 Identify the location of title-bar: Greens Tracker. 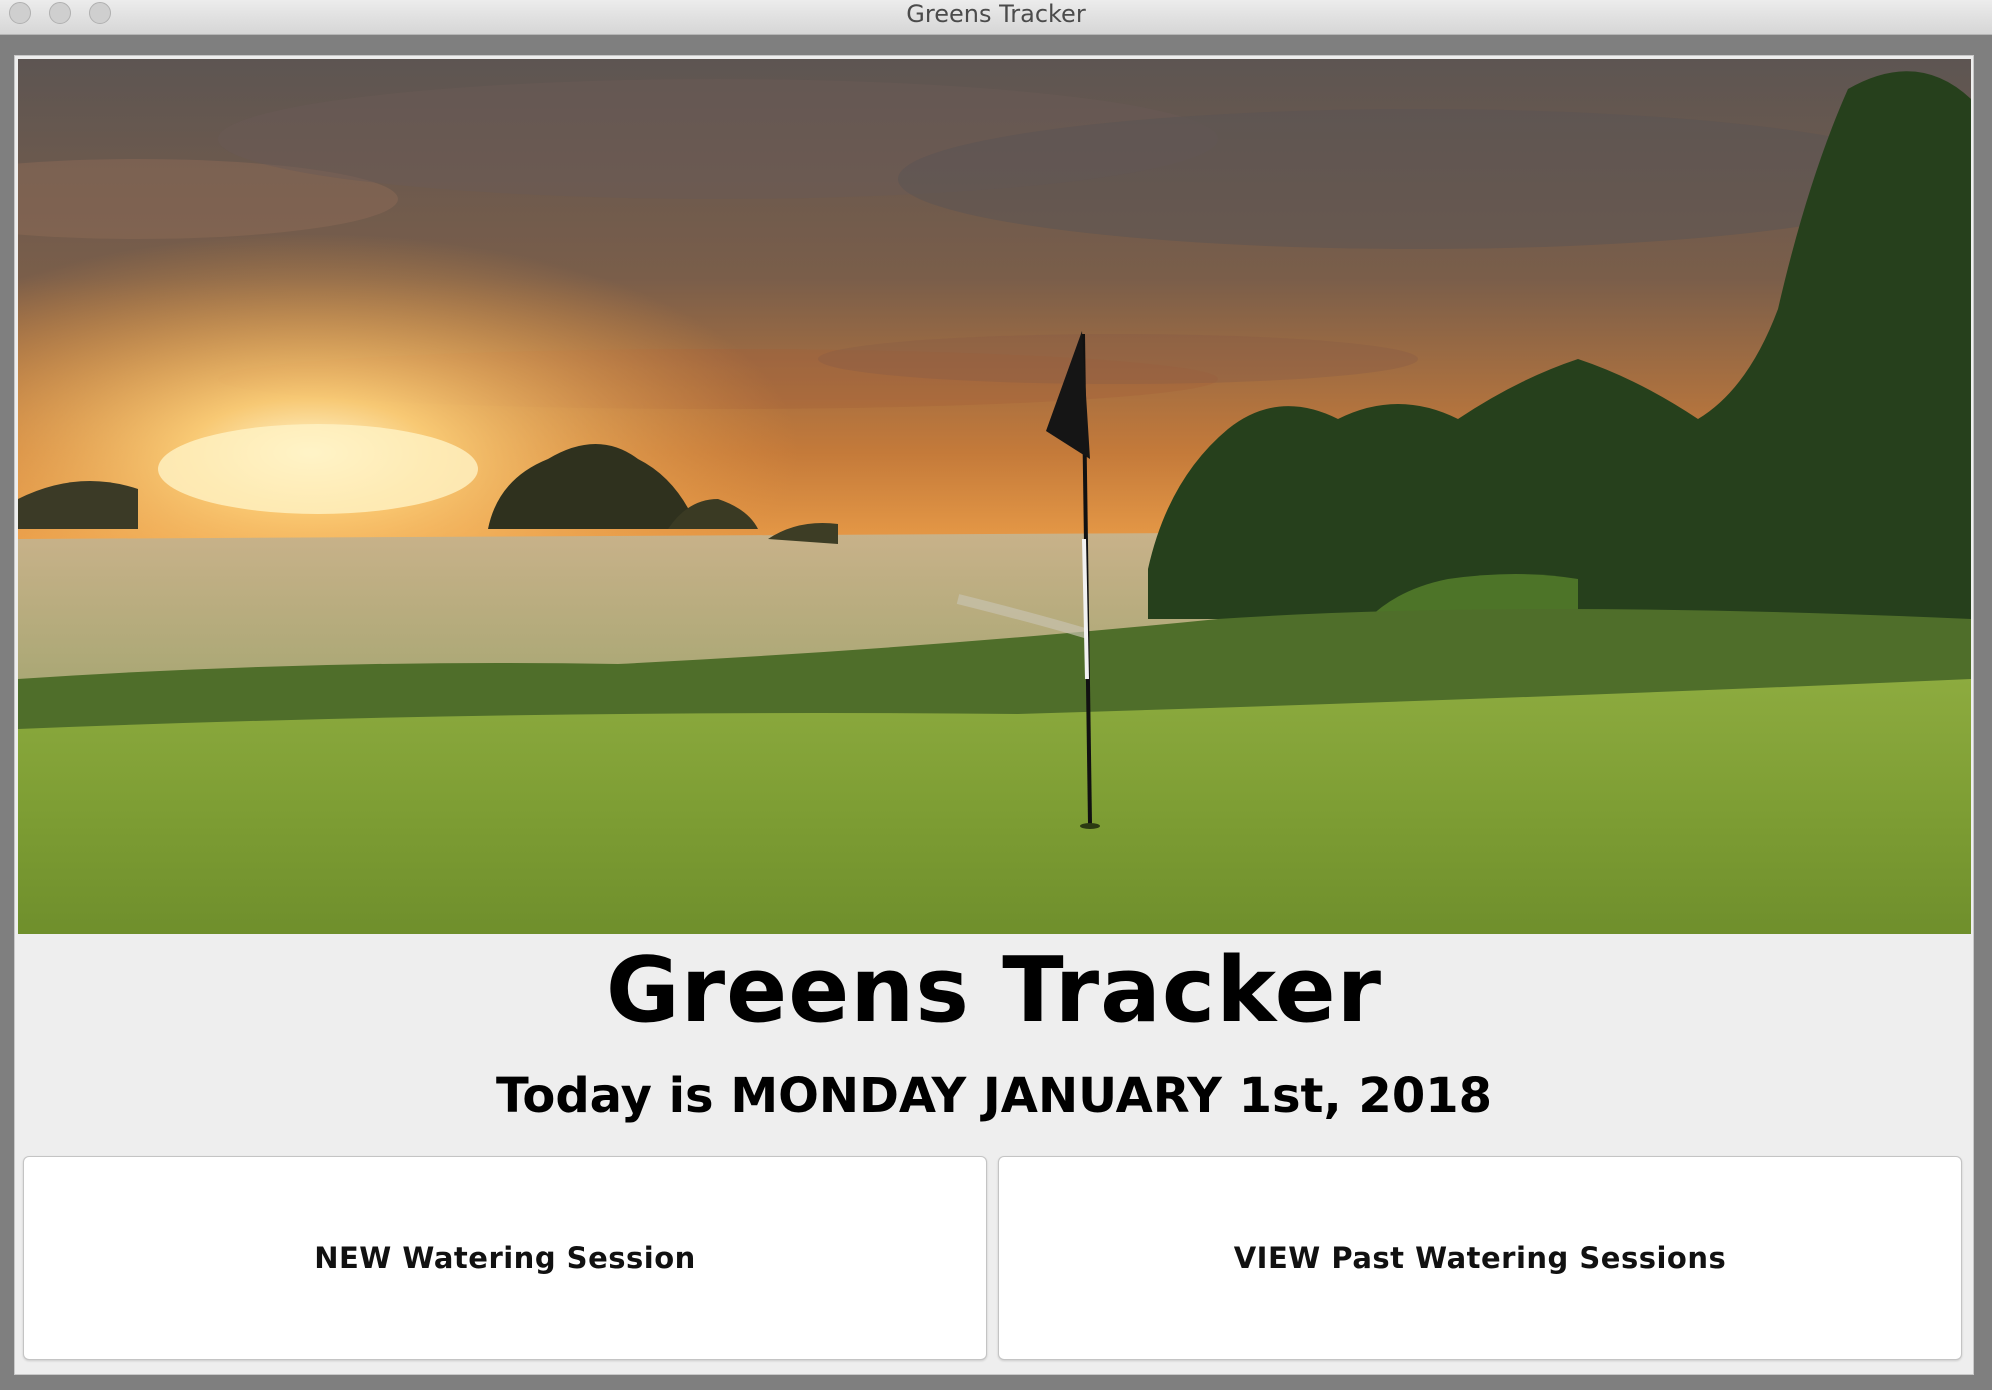
(996, 17).